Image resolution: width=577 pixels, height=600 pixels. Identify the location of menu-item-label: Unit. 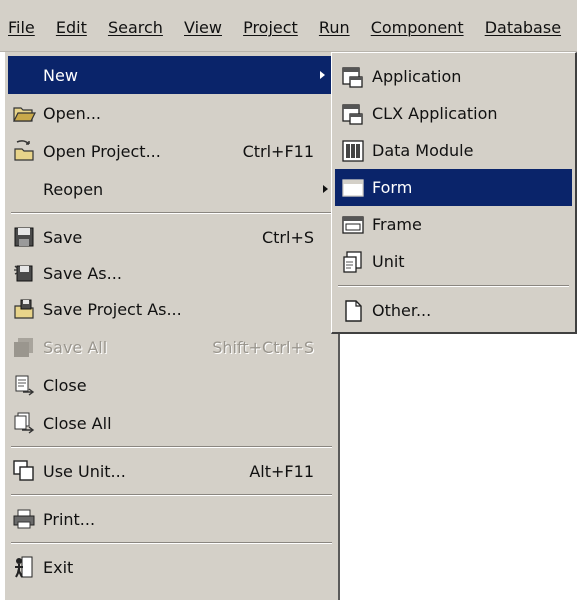
(388, 261).